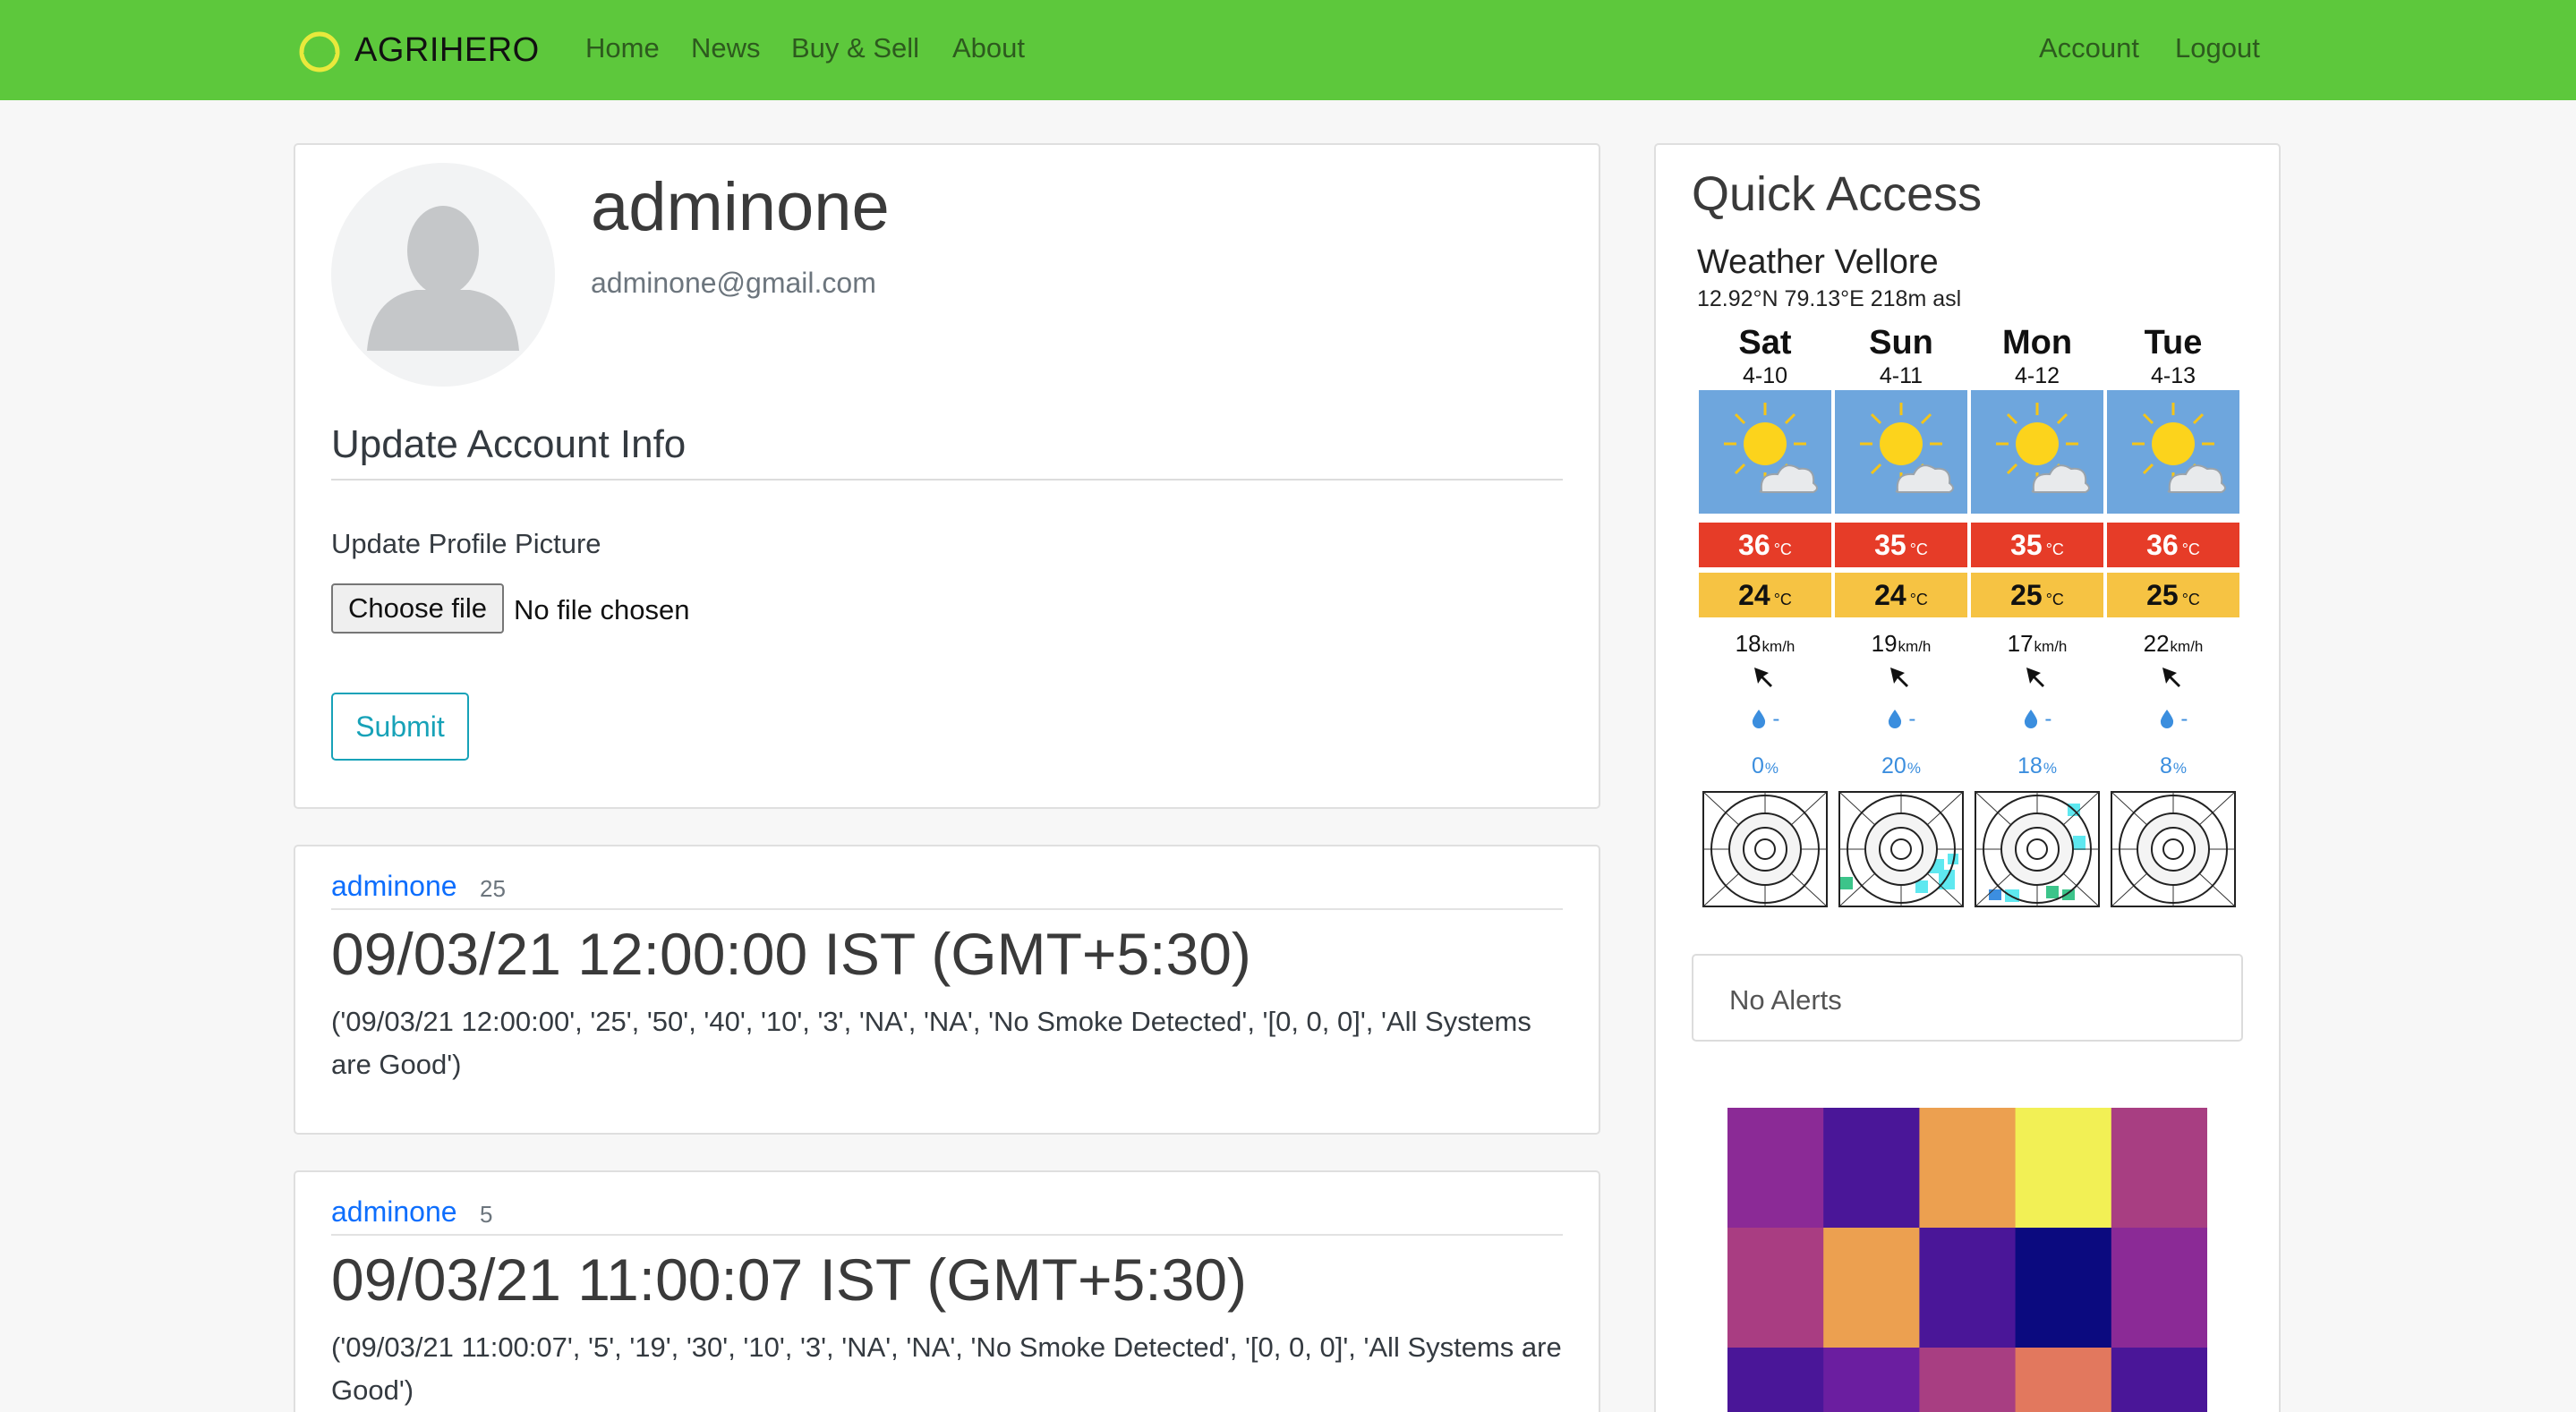 The width and height of the screenshot is (2576, 1412). What do you see at coordinates (1901, 619) in the screenshot?
I see `weather-day-sun: Sun 4-11 35 °C 24 °C 19km/h - 20%` at bounding box center [1901, 619].